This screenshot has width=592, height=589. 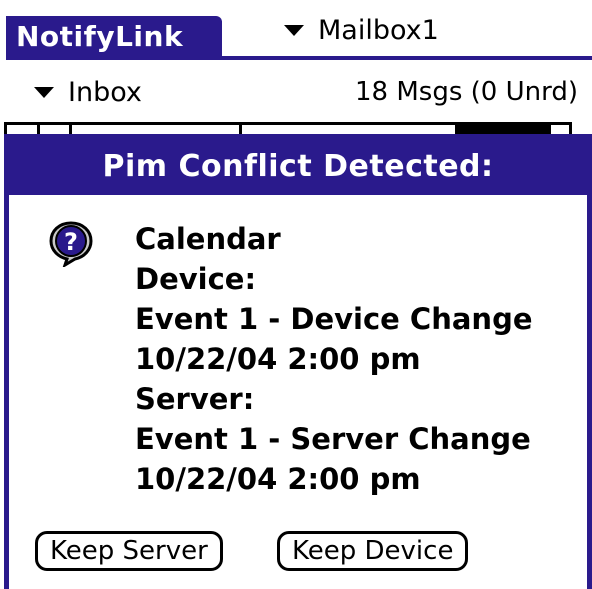 I want to click on mailbox-picker: Mailbox1, so click(x=361, y=30).